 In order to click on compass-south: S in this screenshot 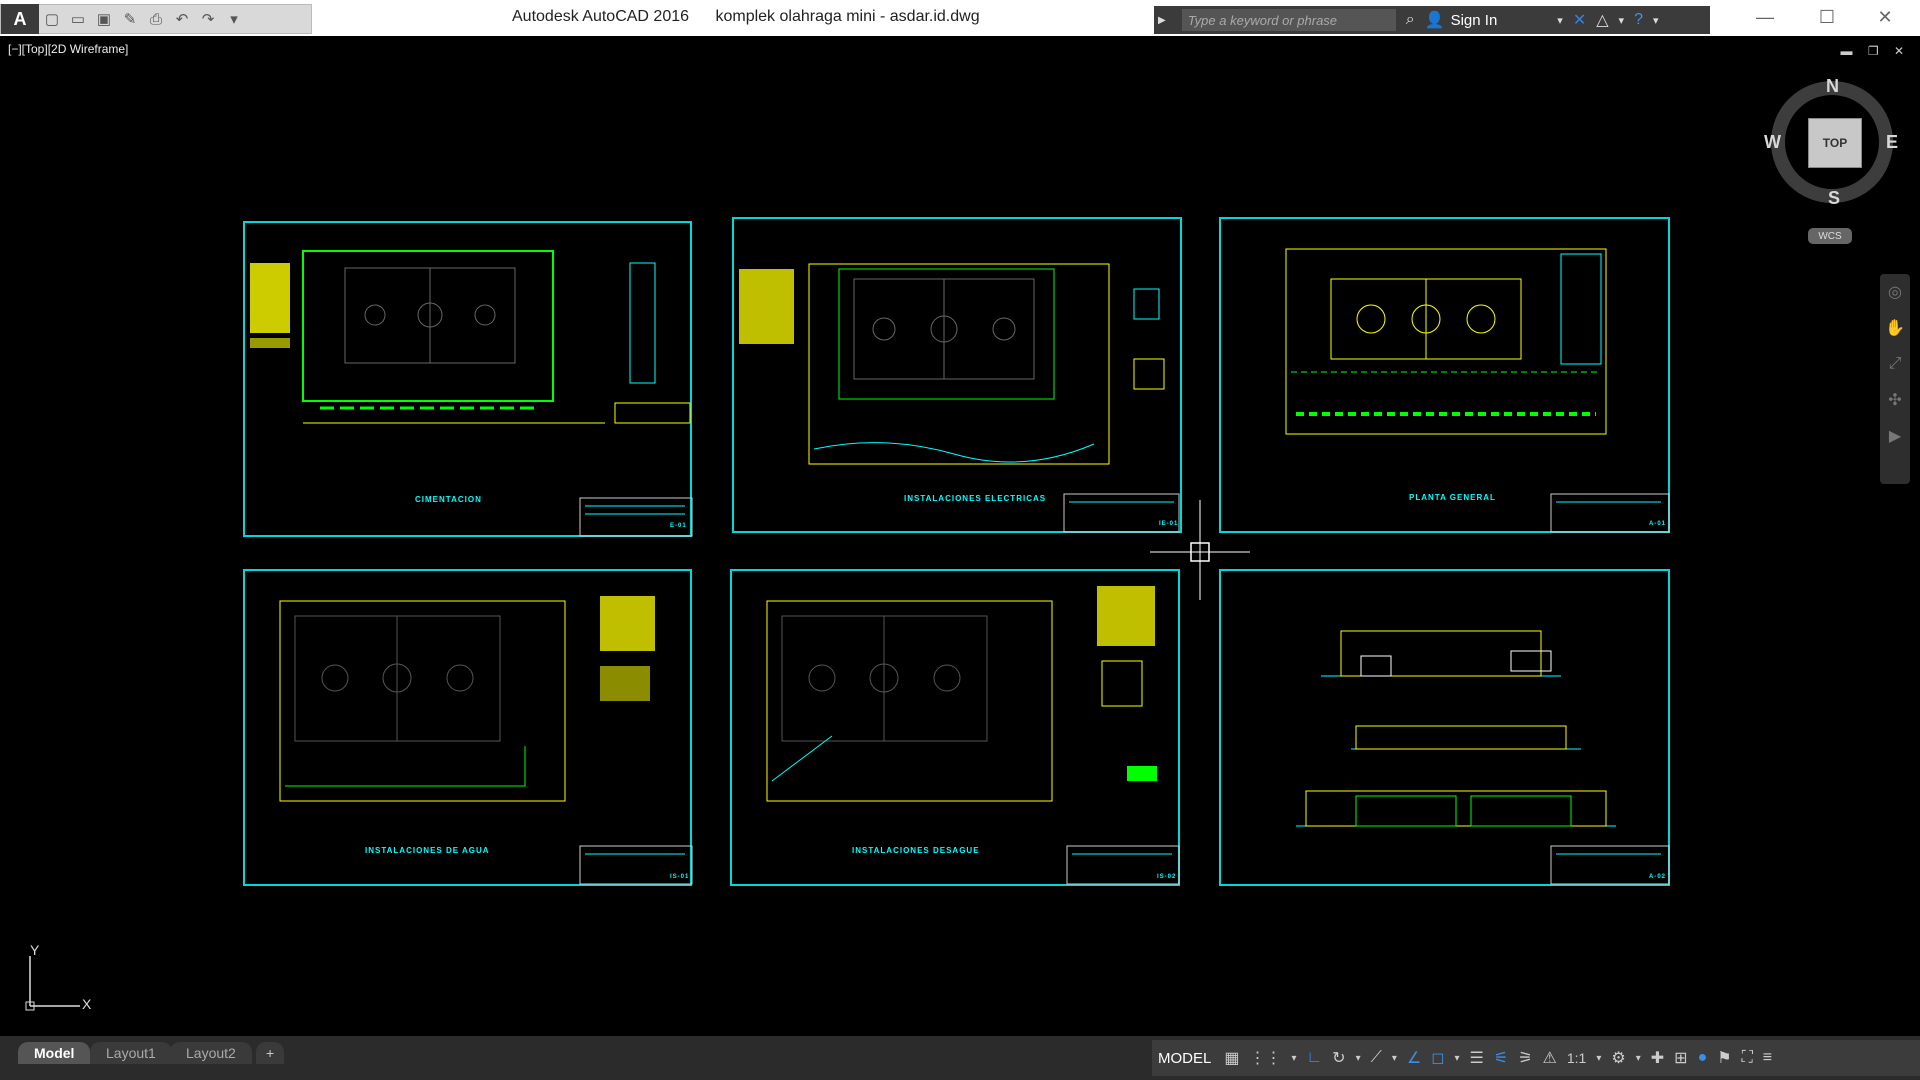, I will do `click(1834, 198)`.